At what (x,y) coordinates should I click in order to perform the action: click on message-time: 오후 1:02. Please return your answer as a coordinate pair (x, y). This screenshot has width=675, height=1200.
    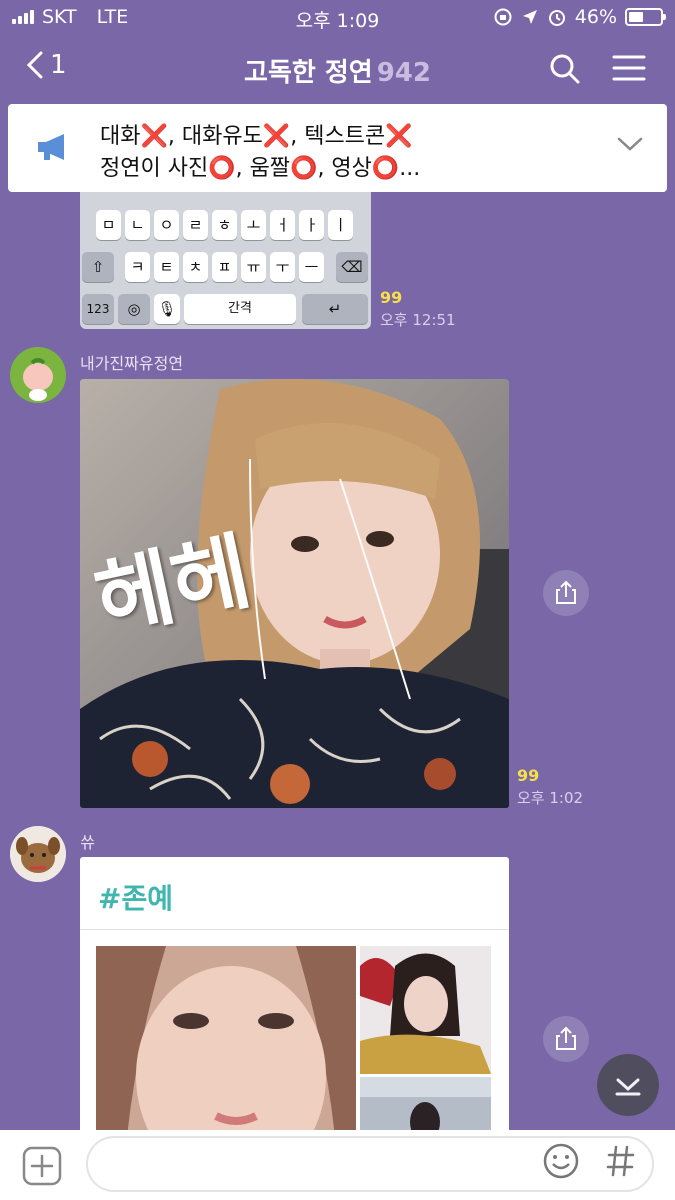
    Looking at the image, I should click on (550, 798).